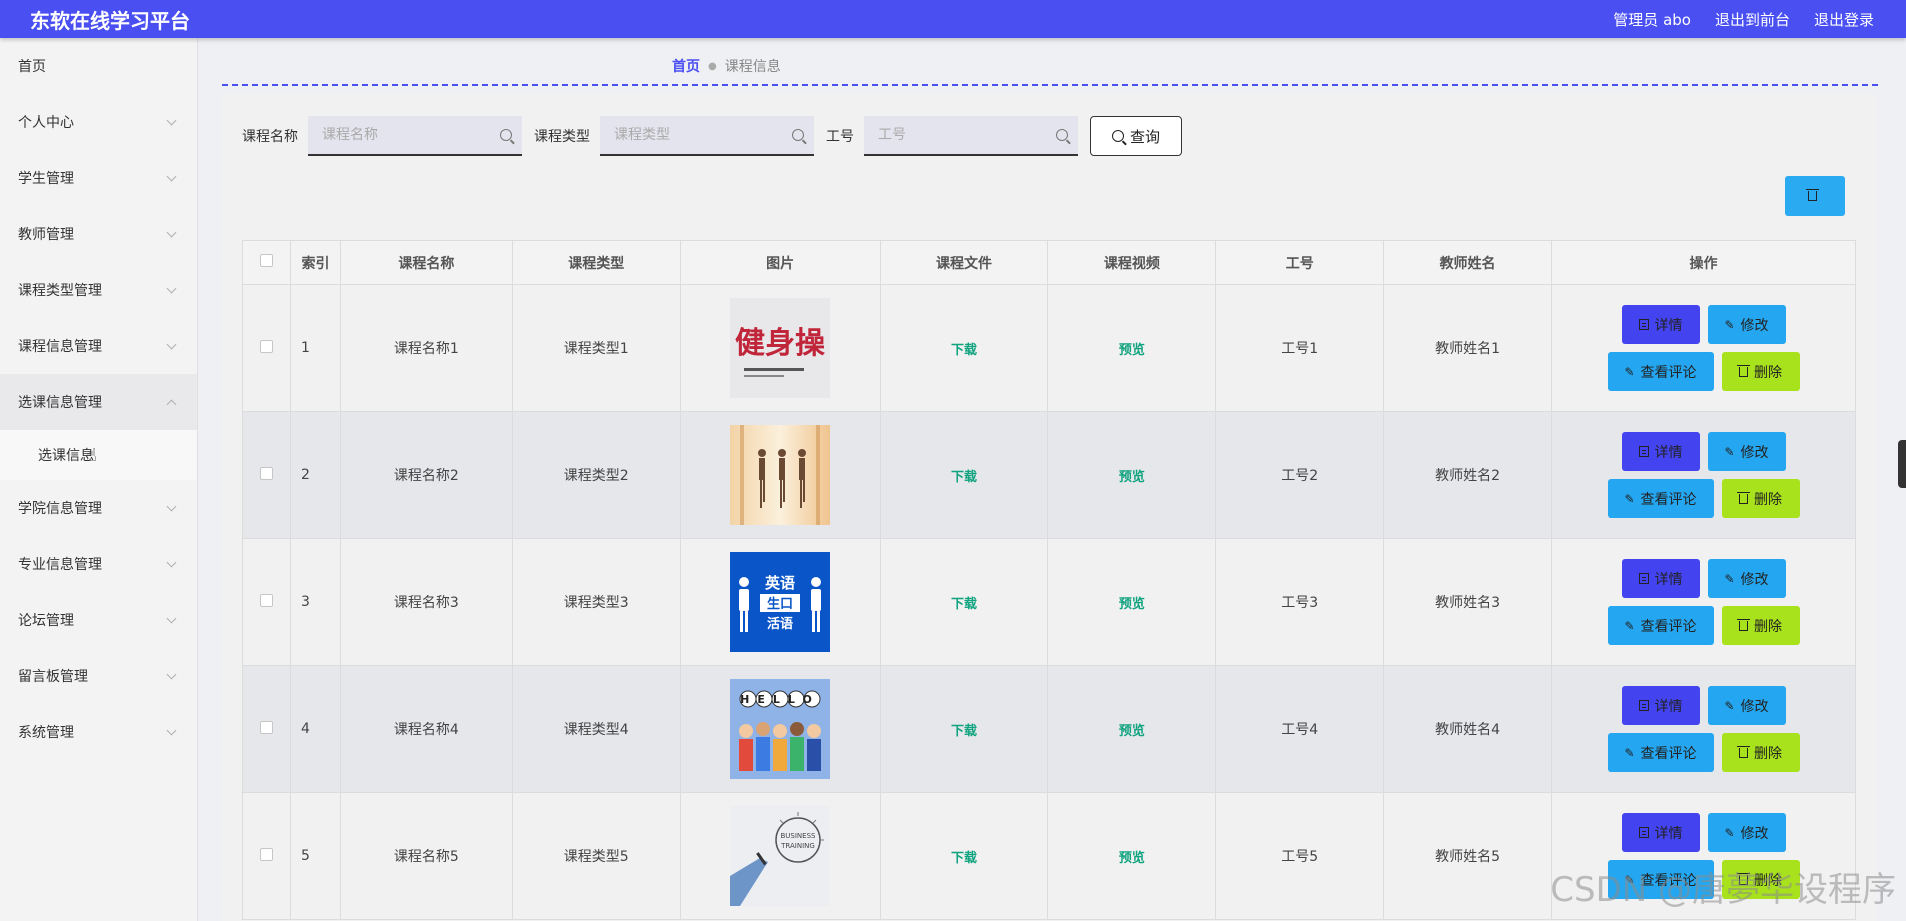  I want to click on page-scrollbar-handle, so click(1902, 464).